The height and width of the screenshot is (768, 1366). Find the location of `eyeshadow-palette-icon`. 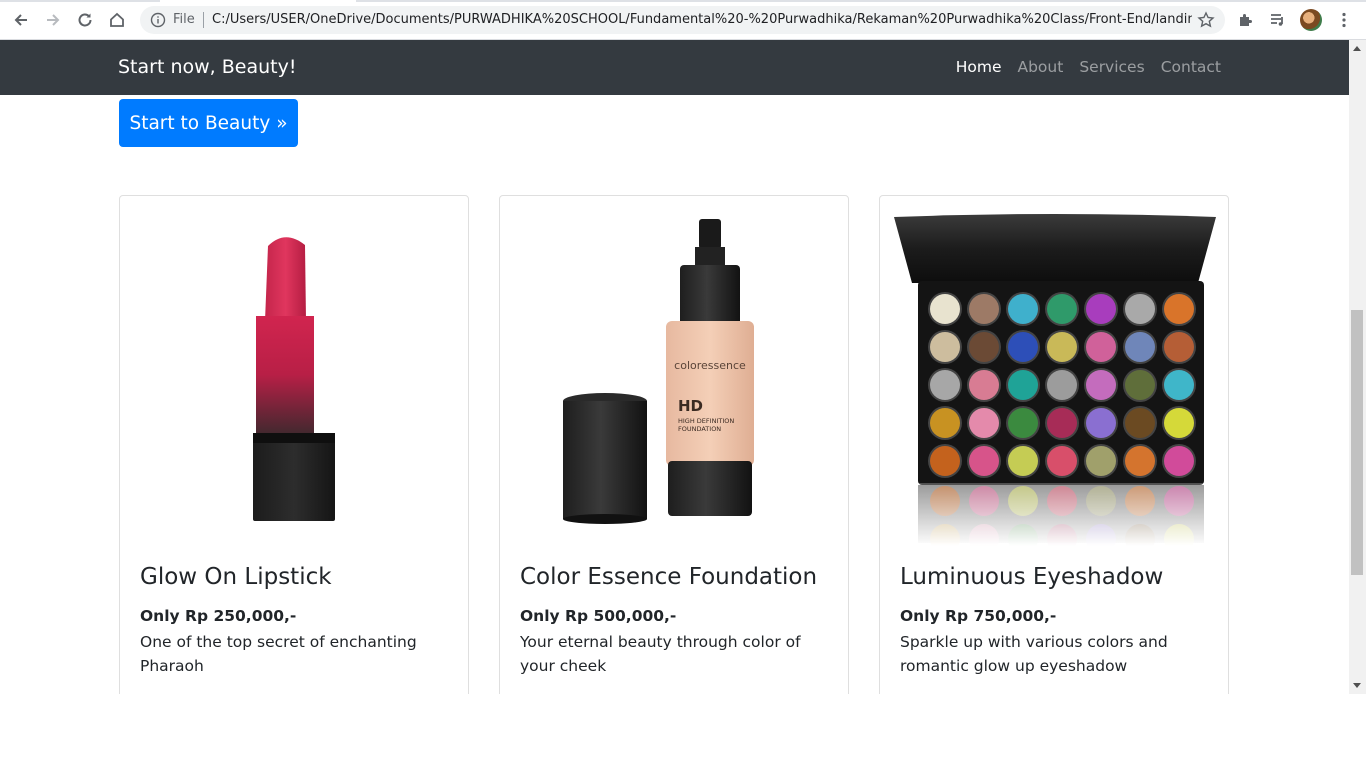

eyeshadow-palette-icon is located at coordinates (1055, 380).